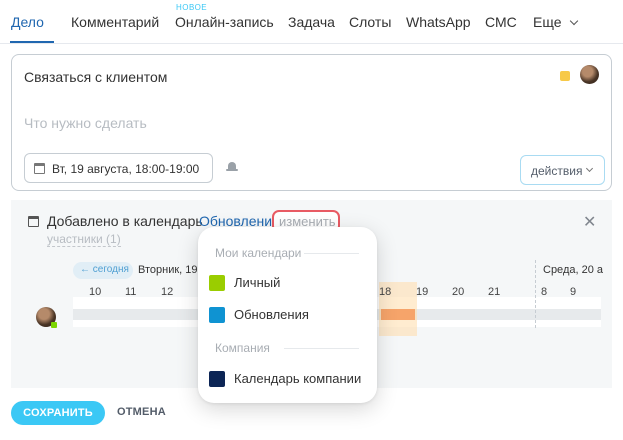 This screenshot has width=623, height=440. I want to click on tab-more: Еще, so click(555, 22).